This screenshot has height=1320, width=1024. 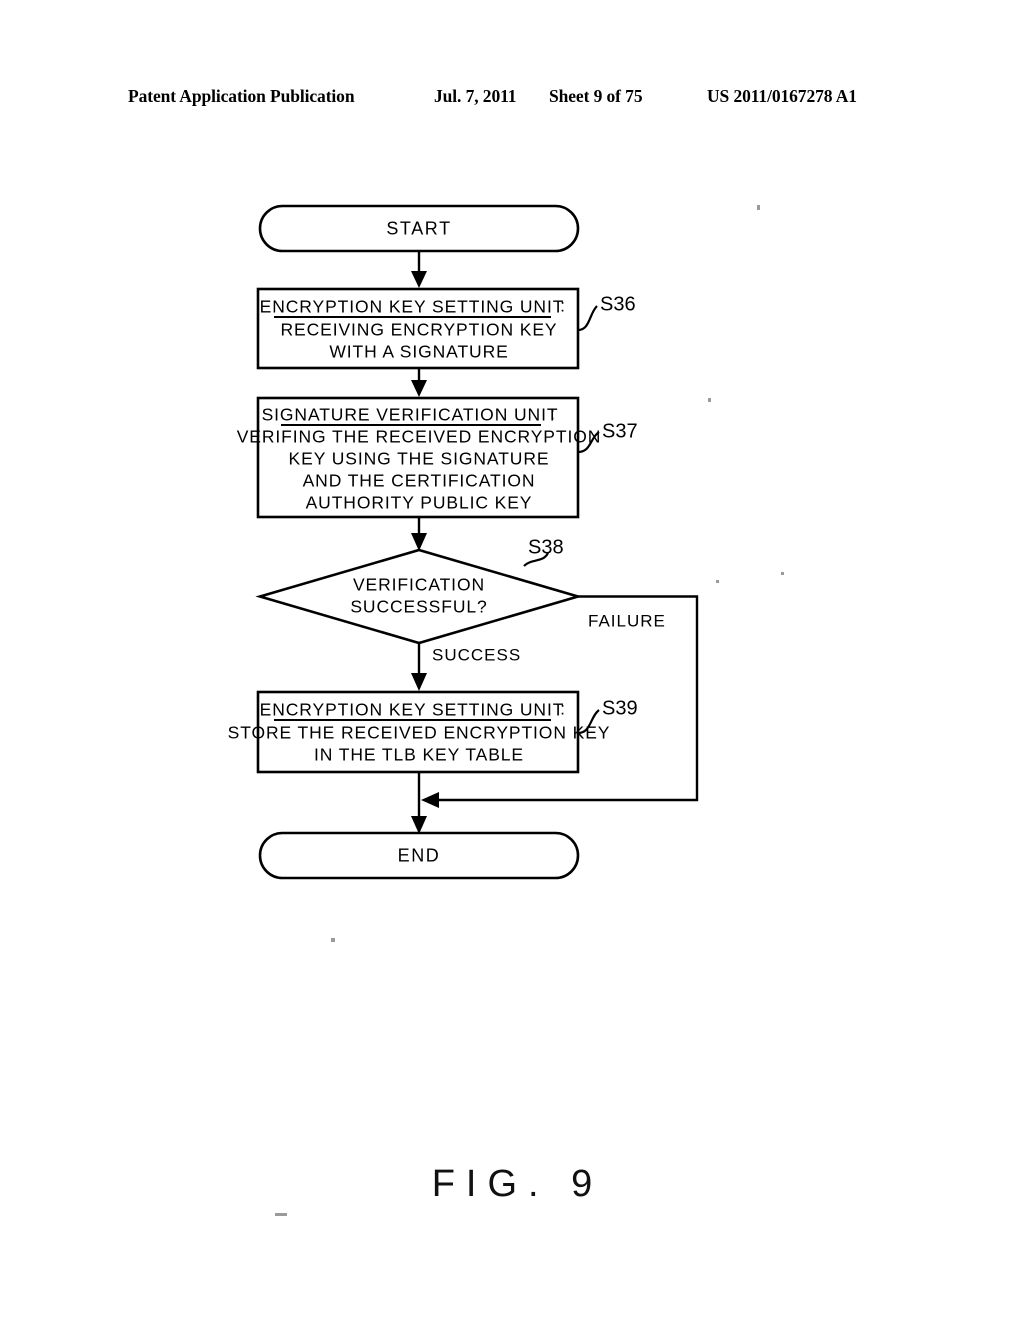 I want to click on branch-label-failure: FAILURE, so click(x=627, y=620).